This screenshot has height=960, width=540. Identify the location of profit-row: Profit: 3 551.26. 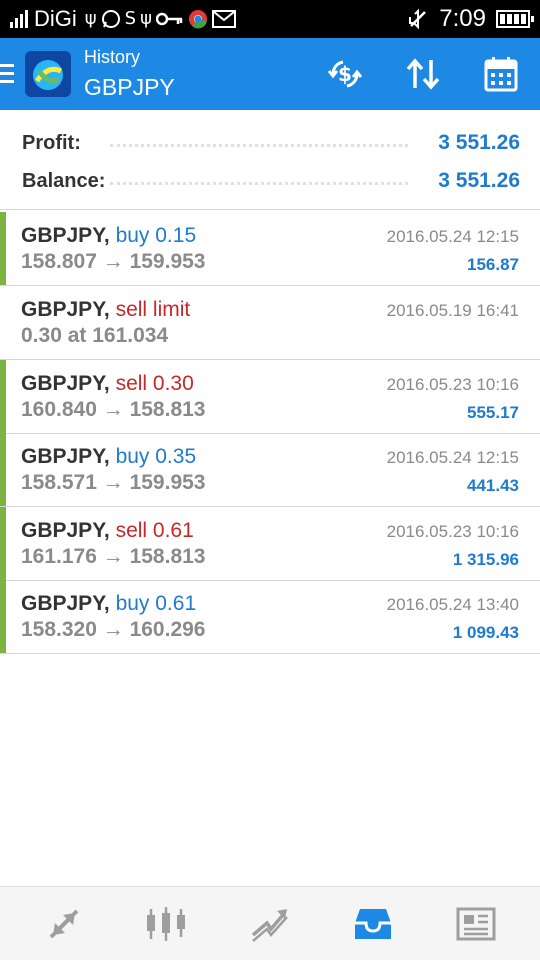
(271, 143).